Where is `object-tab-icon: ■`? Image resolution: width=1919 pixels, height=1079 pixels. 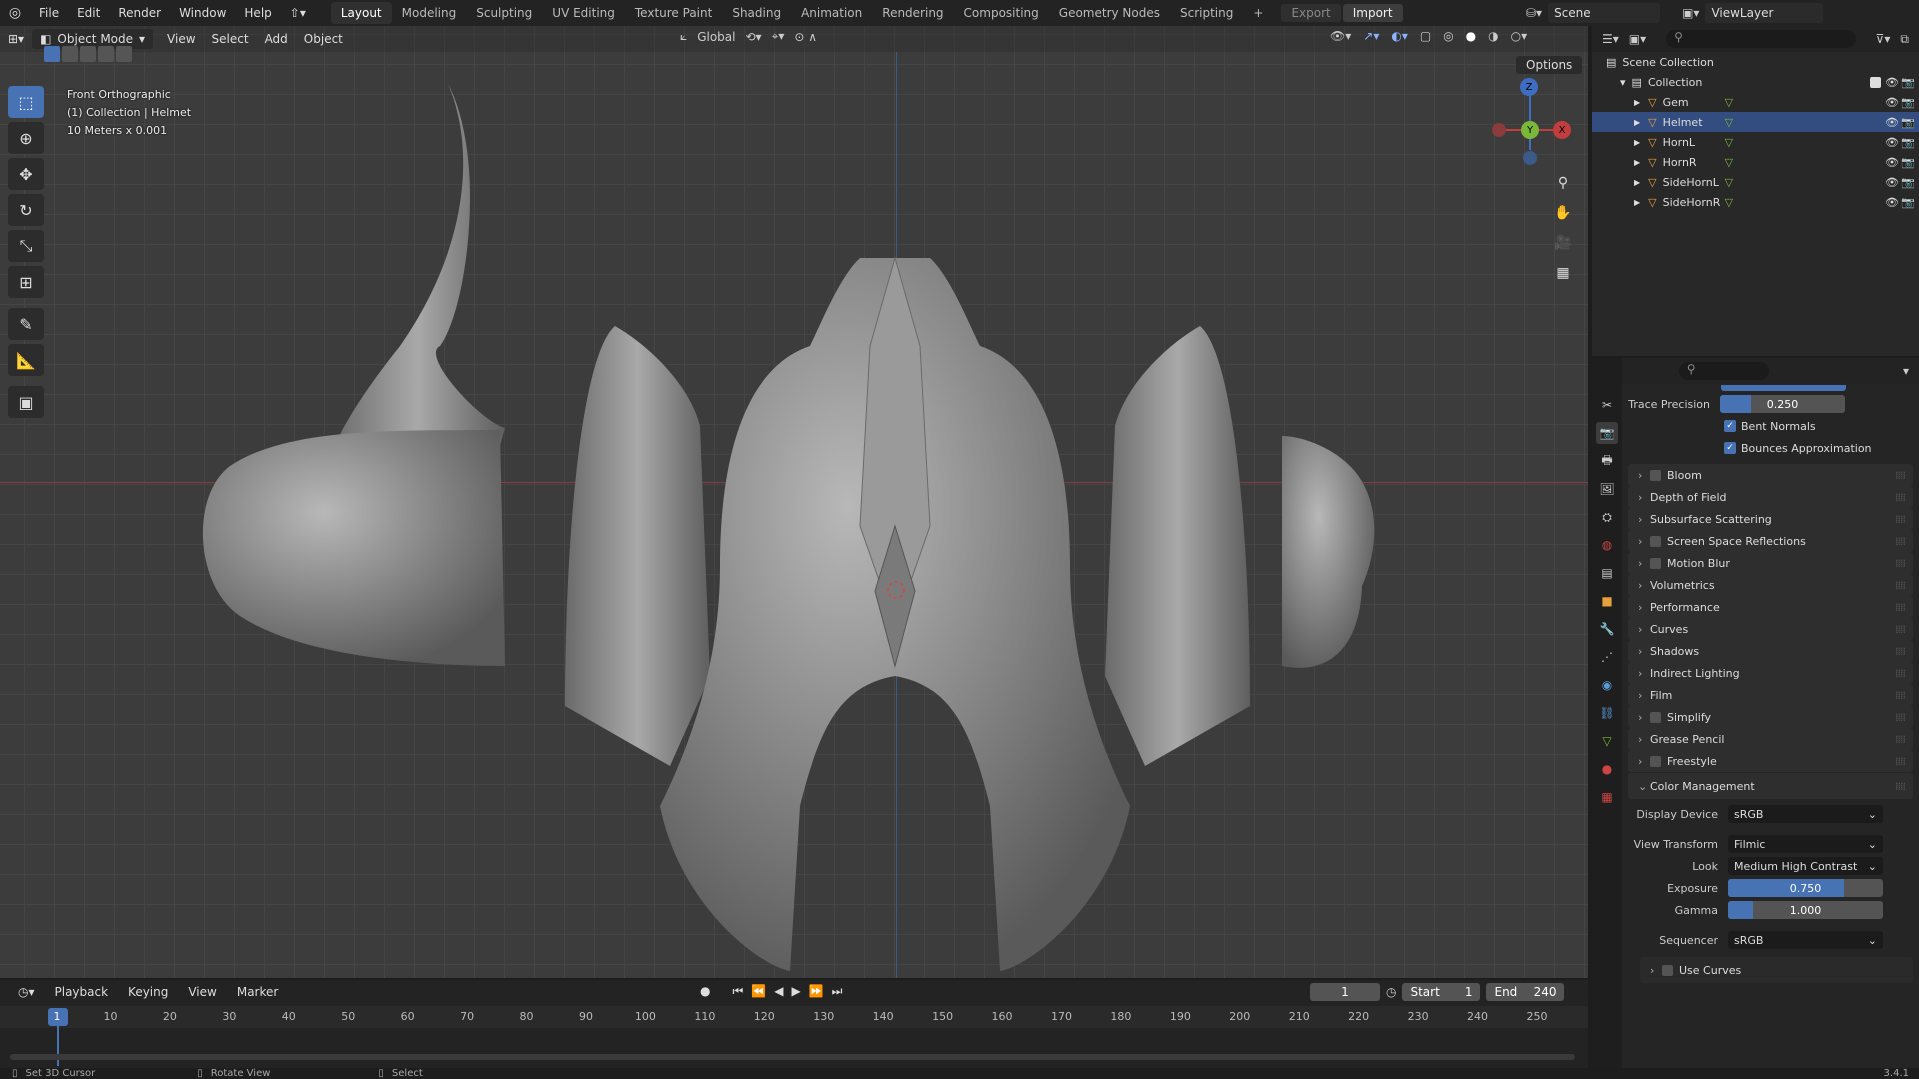
object-tab-icon: ■ is located at coordinates (1607, 601).